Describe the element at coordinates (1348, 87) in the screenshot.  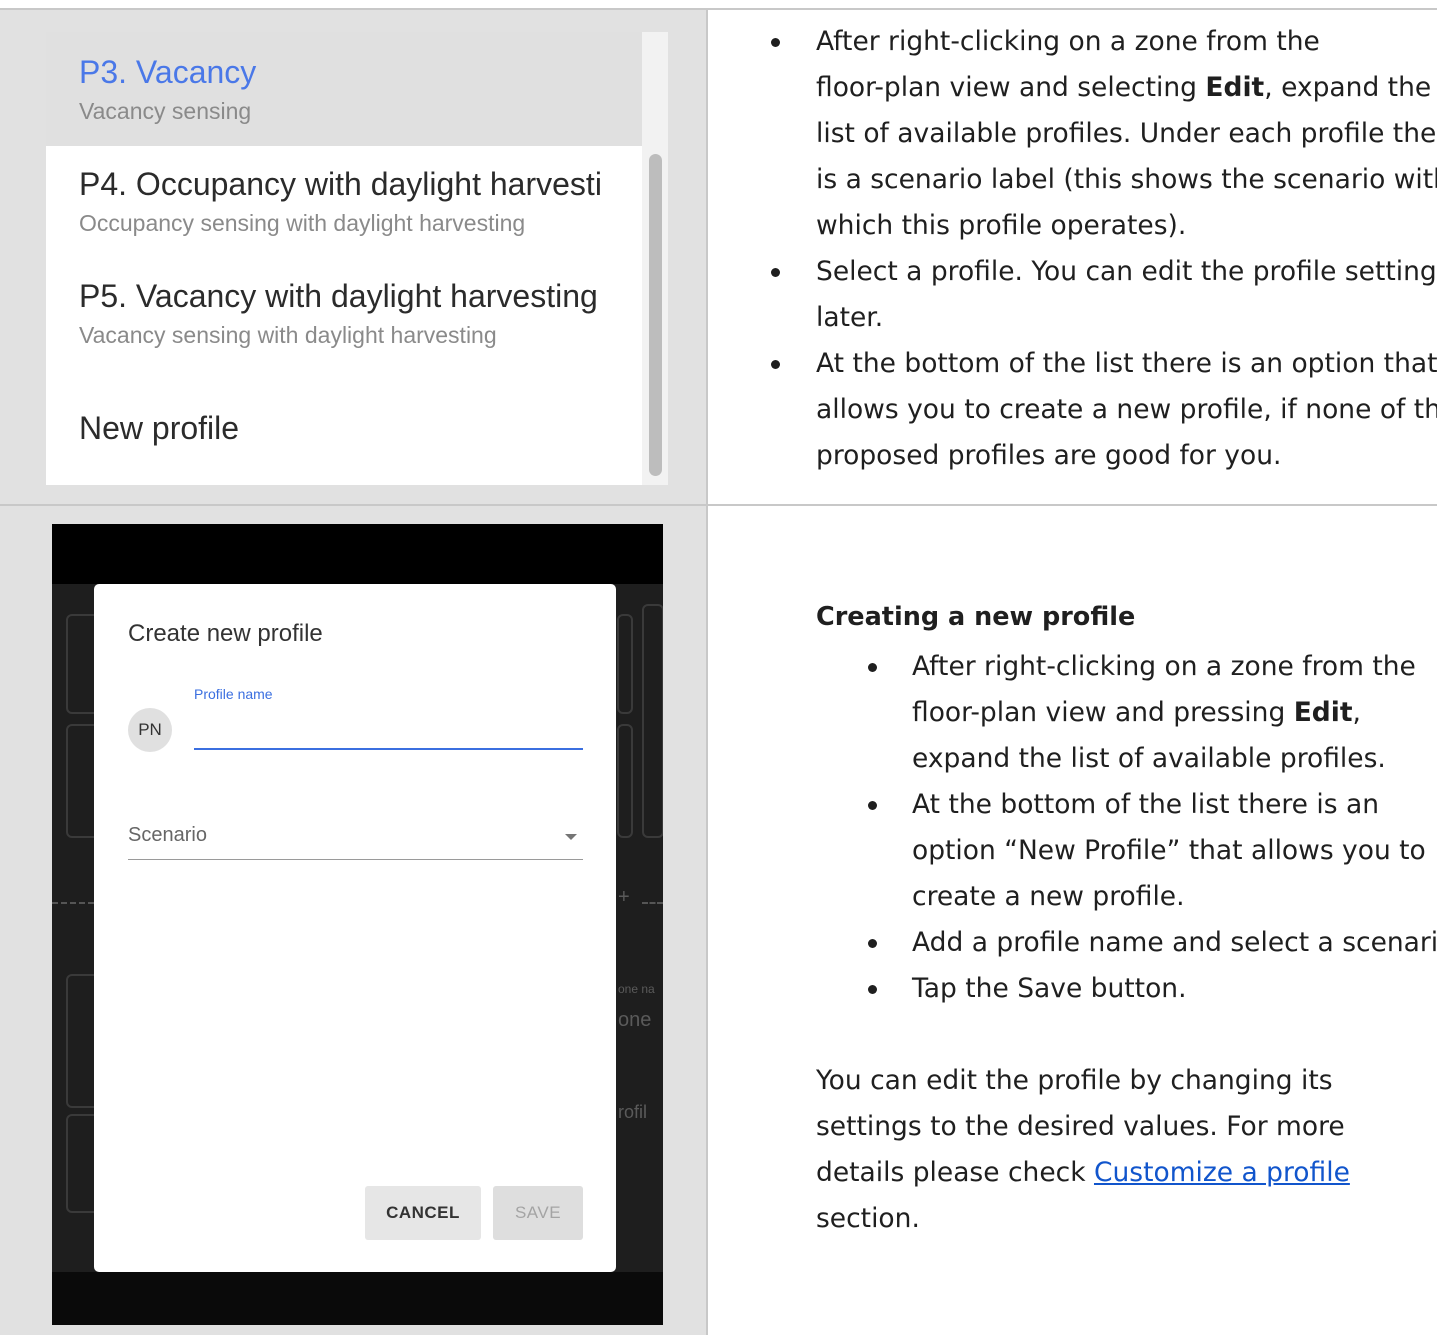
I see `text-span: , expand the` at that location.